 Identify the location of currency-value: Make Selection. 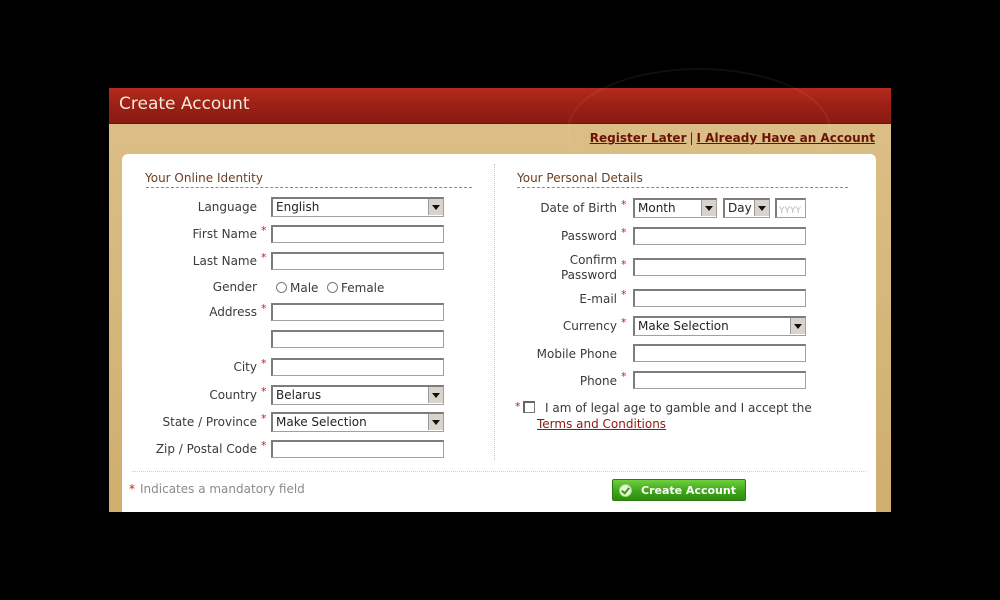
(683, 326).